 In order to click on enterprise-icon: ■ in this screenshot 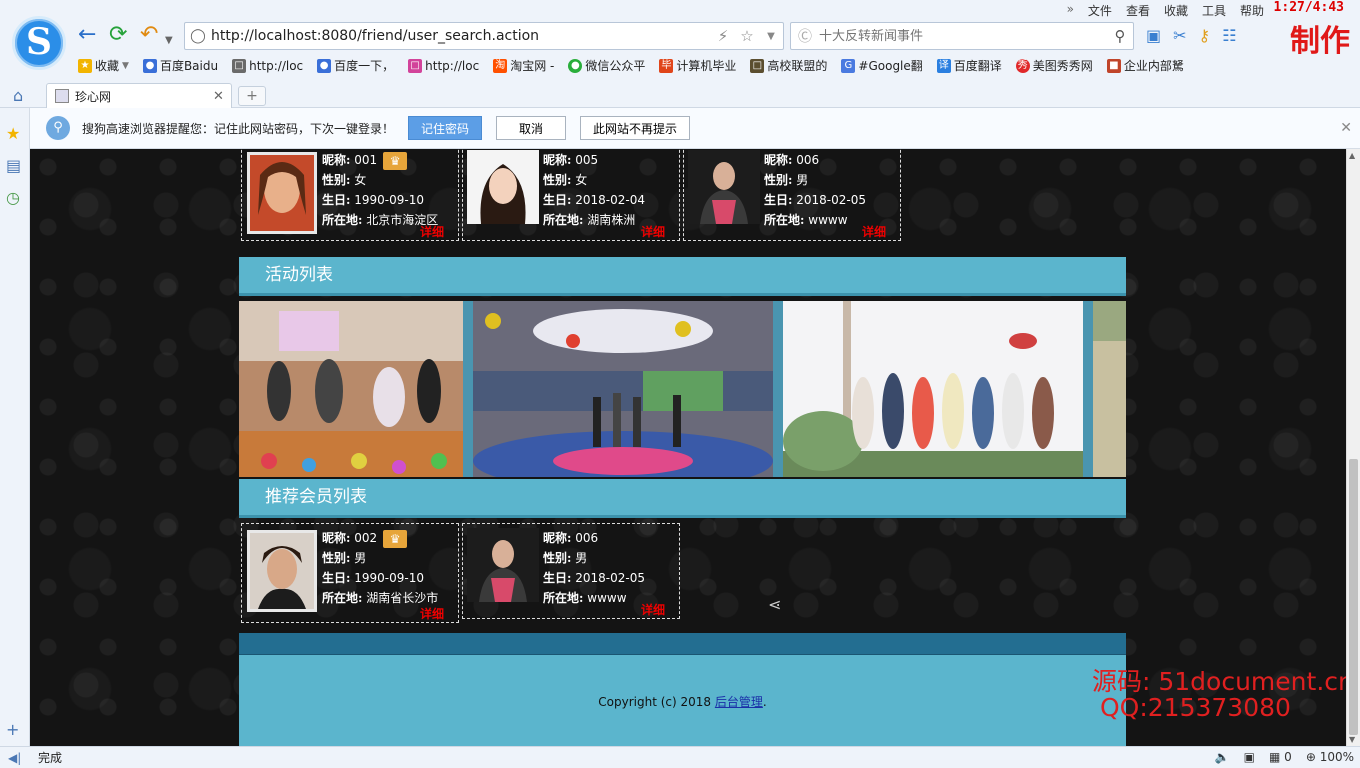, I will do `click(1113, 65)`.